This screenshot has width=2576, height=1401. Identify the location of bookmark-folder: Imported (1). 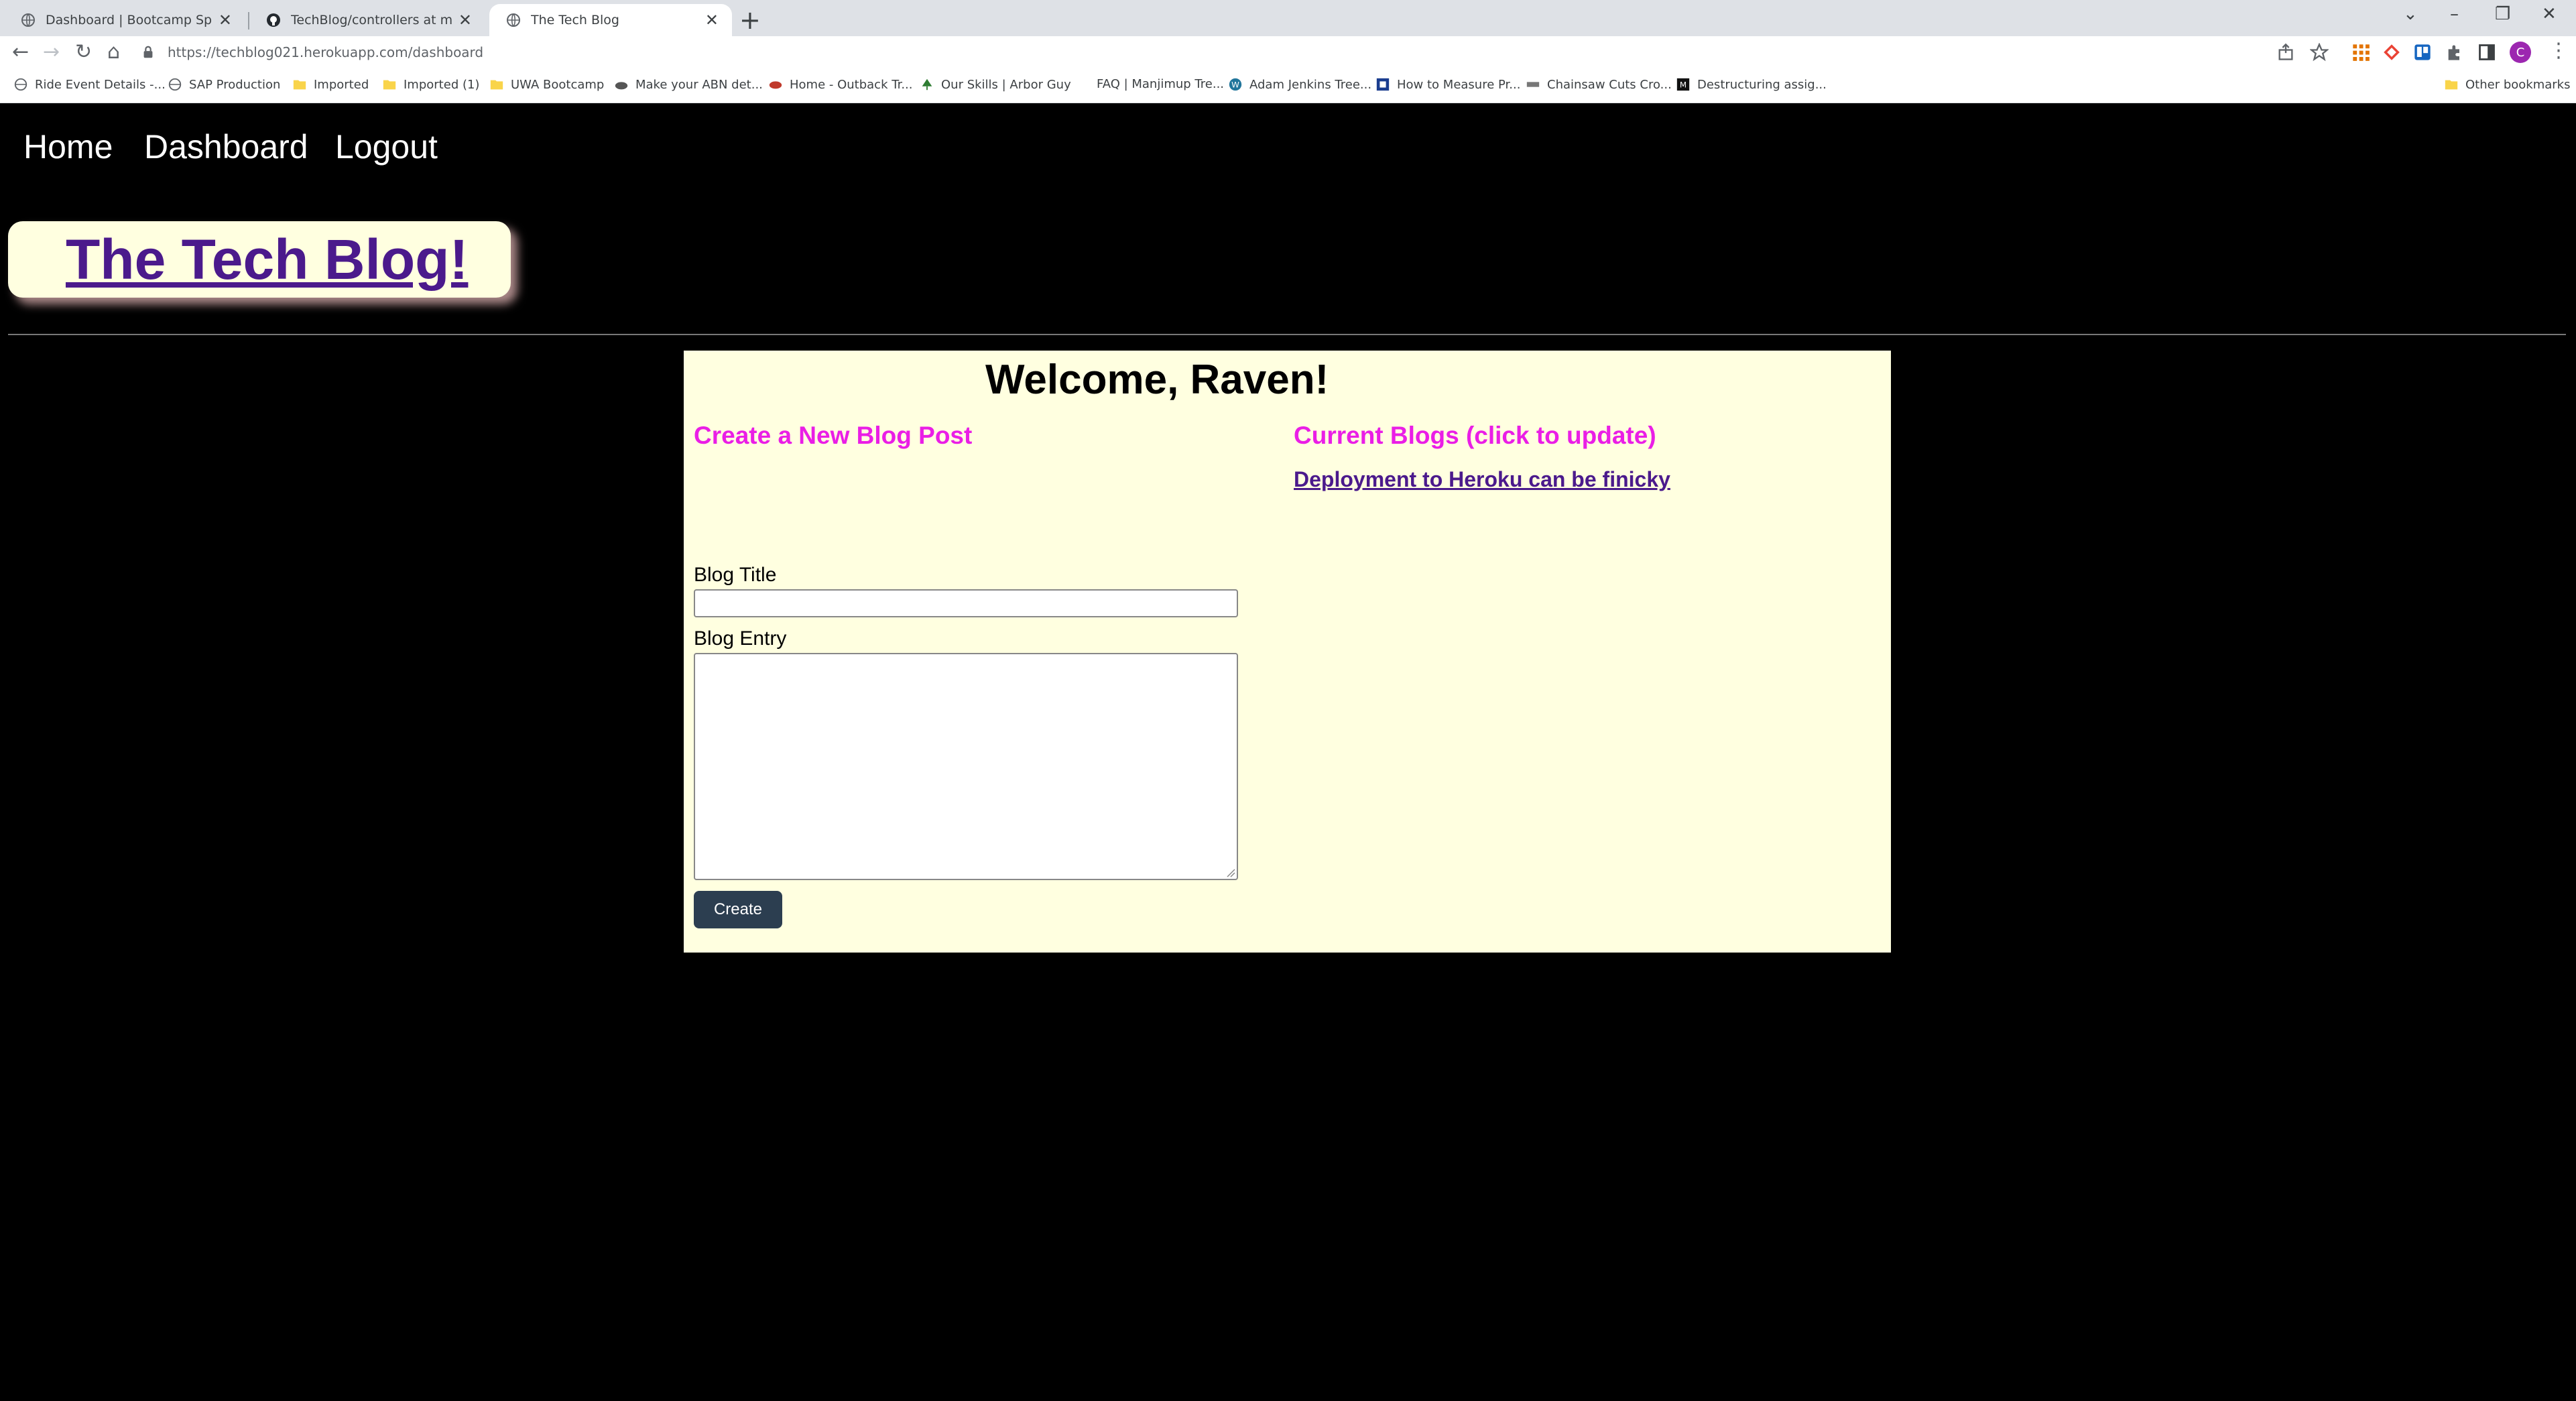
(430, 84).